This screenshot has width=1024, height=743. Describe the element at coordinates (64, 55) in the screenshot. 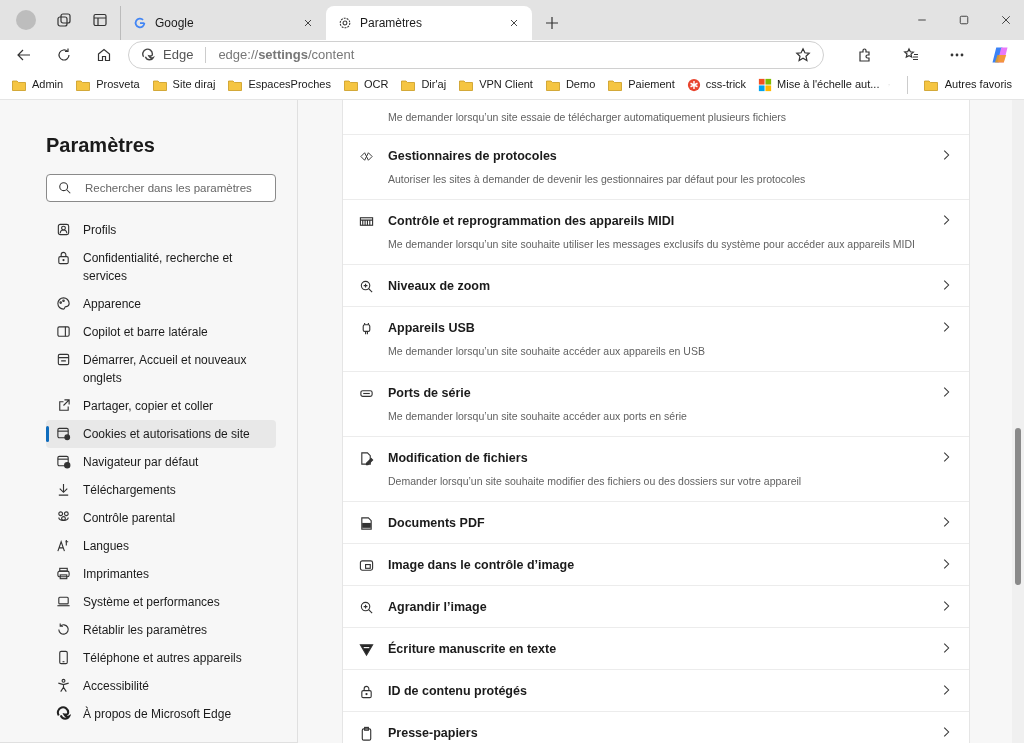

I see `refresh-icon` at that location.